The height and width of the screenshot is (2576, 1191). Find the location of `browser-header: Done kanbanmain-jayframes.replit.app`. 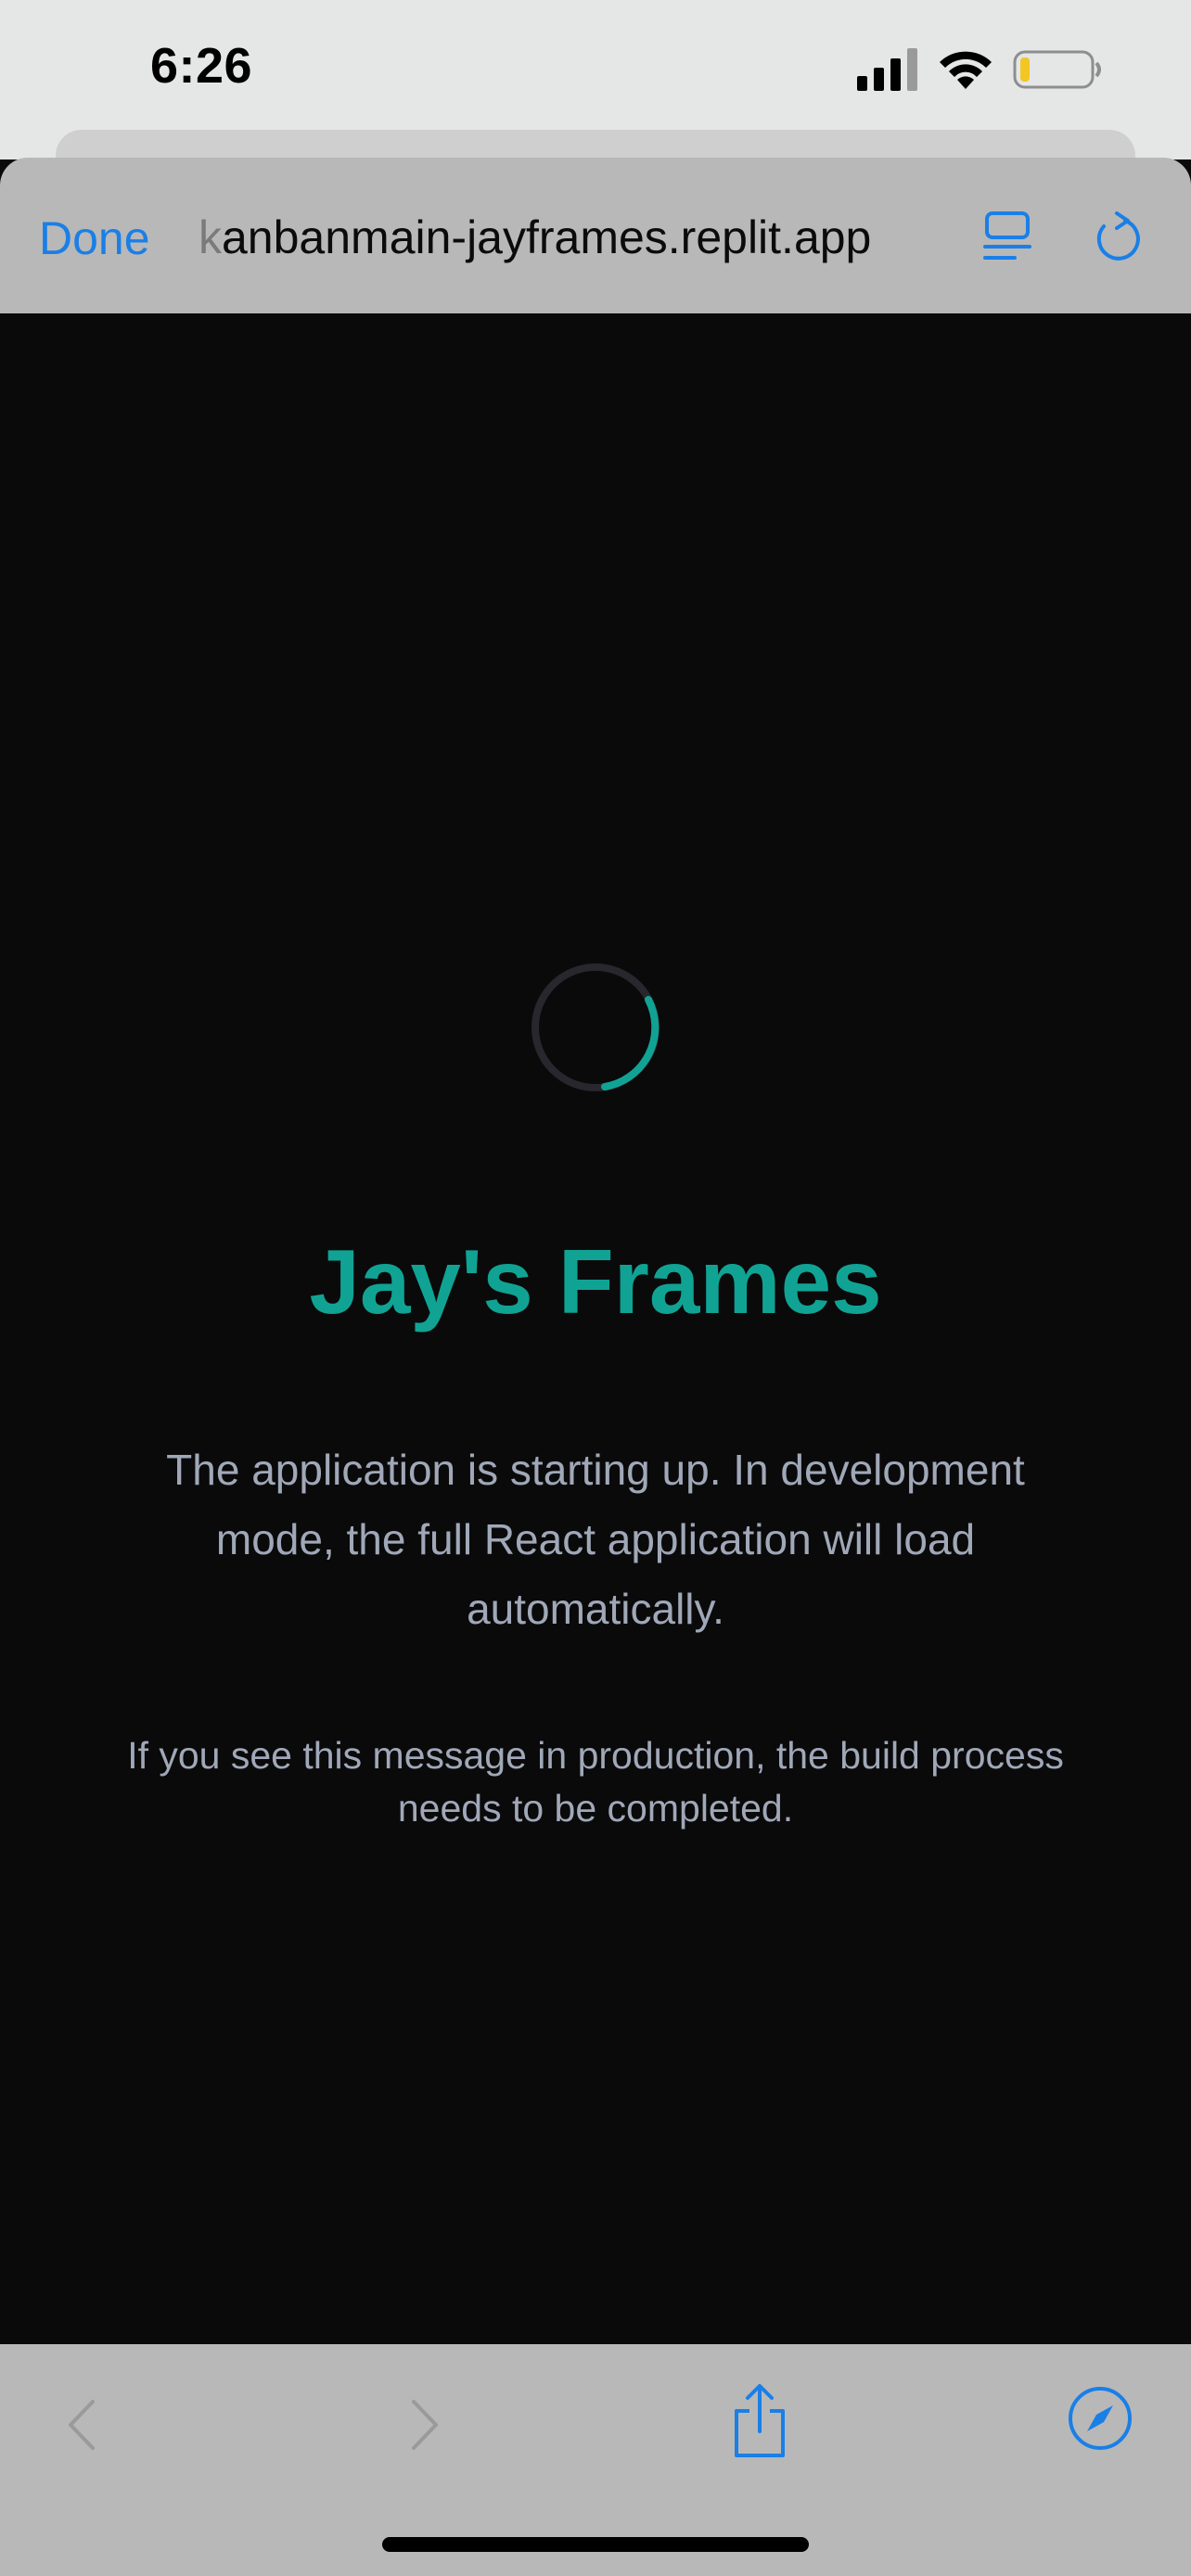

browser-header: Done kanbanmain-jayframes.replit.app is located at coordinates (595, 235).